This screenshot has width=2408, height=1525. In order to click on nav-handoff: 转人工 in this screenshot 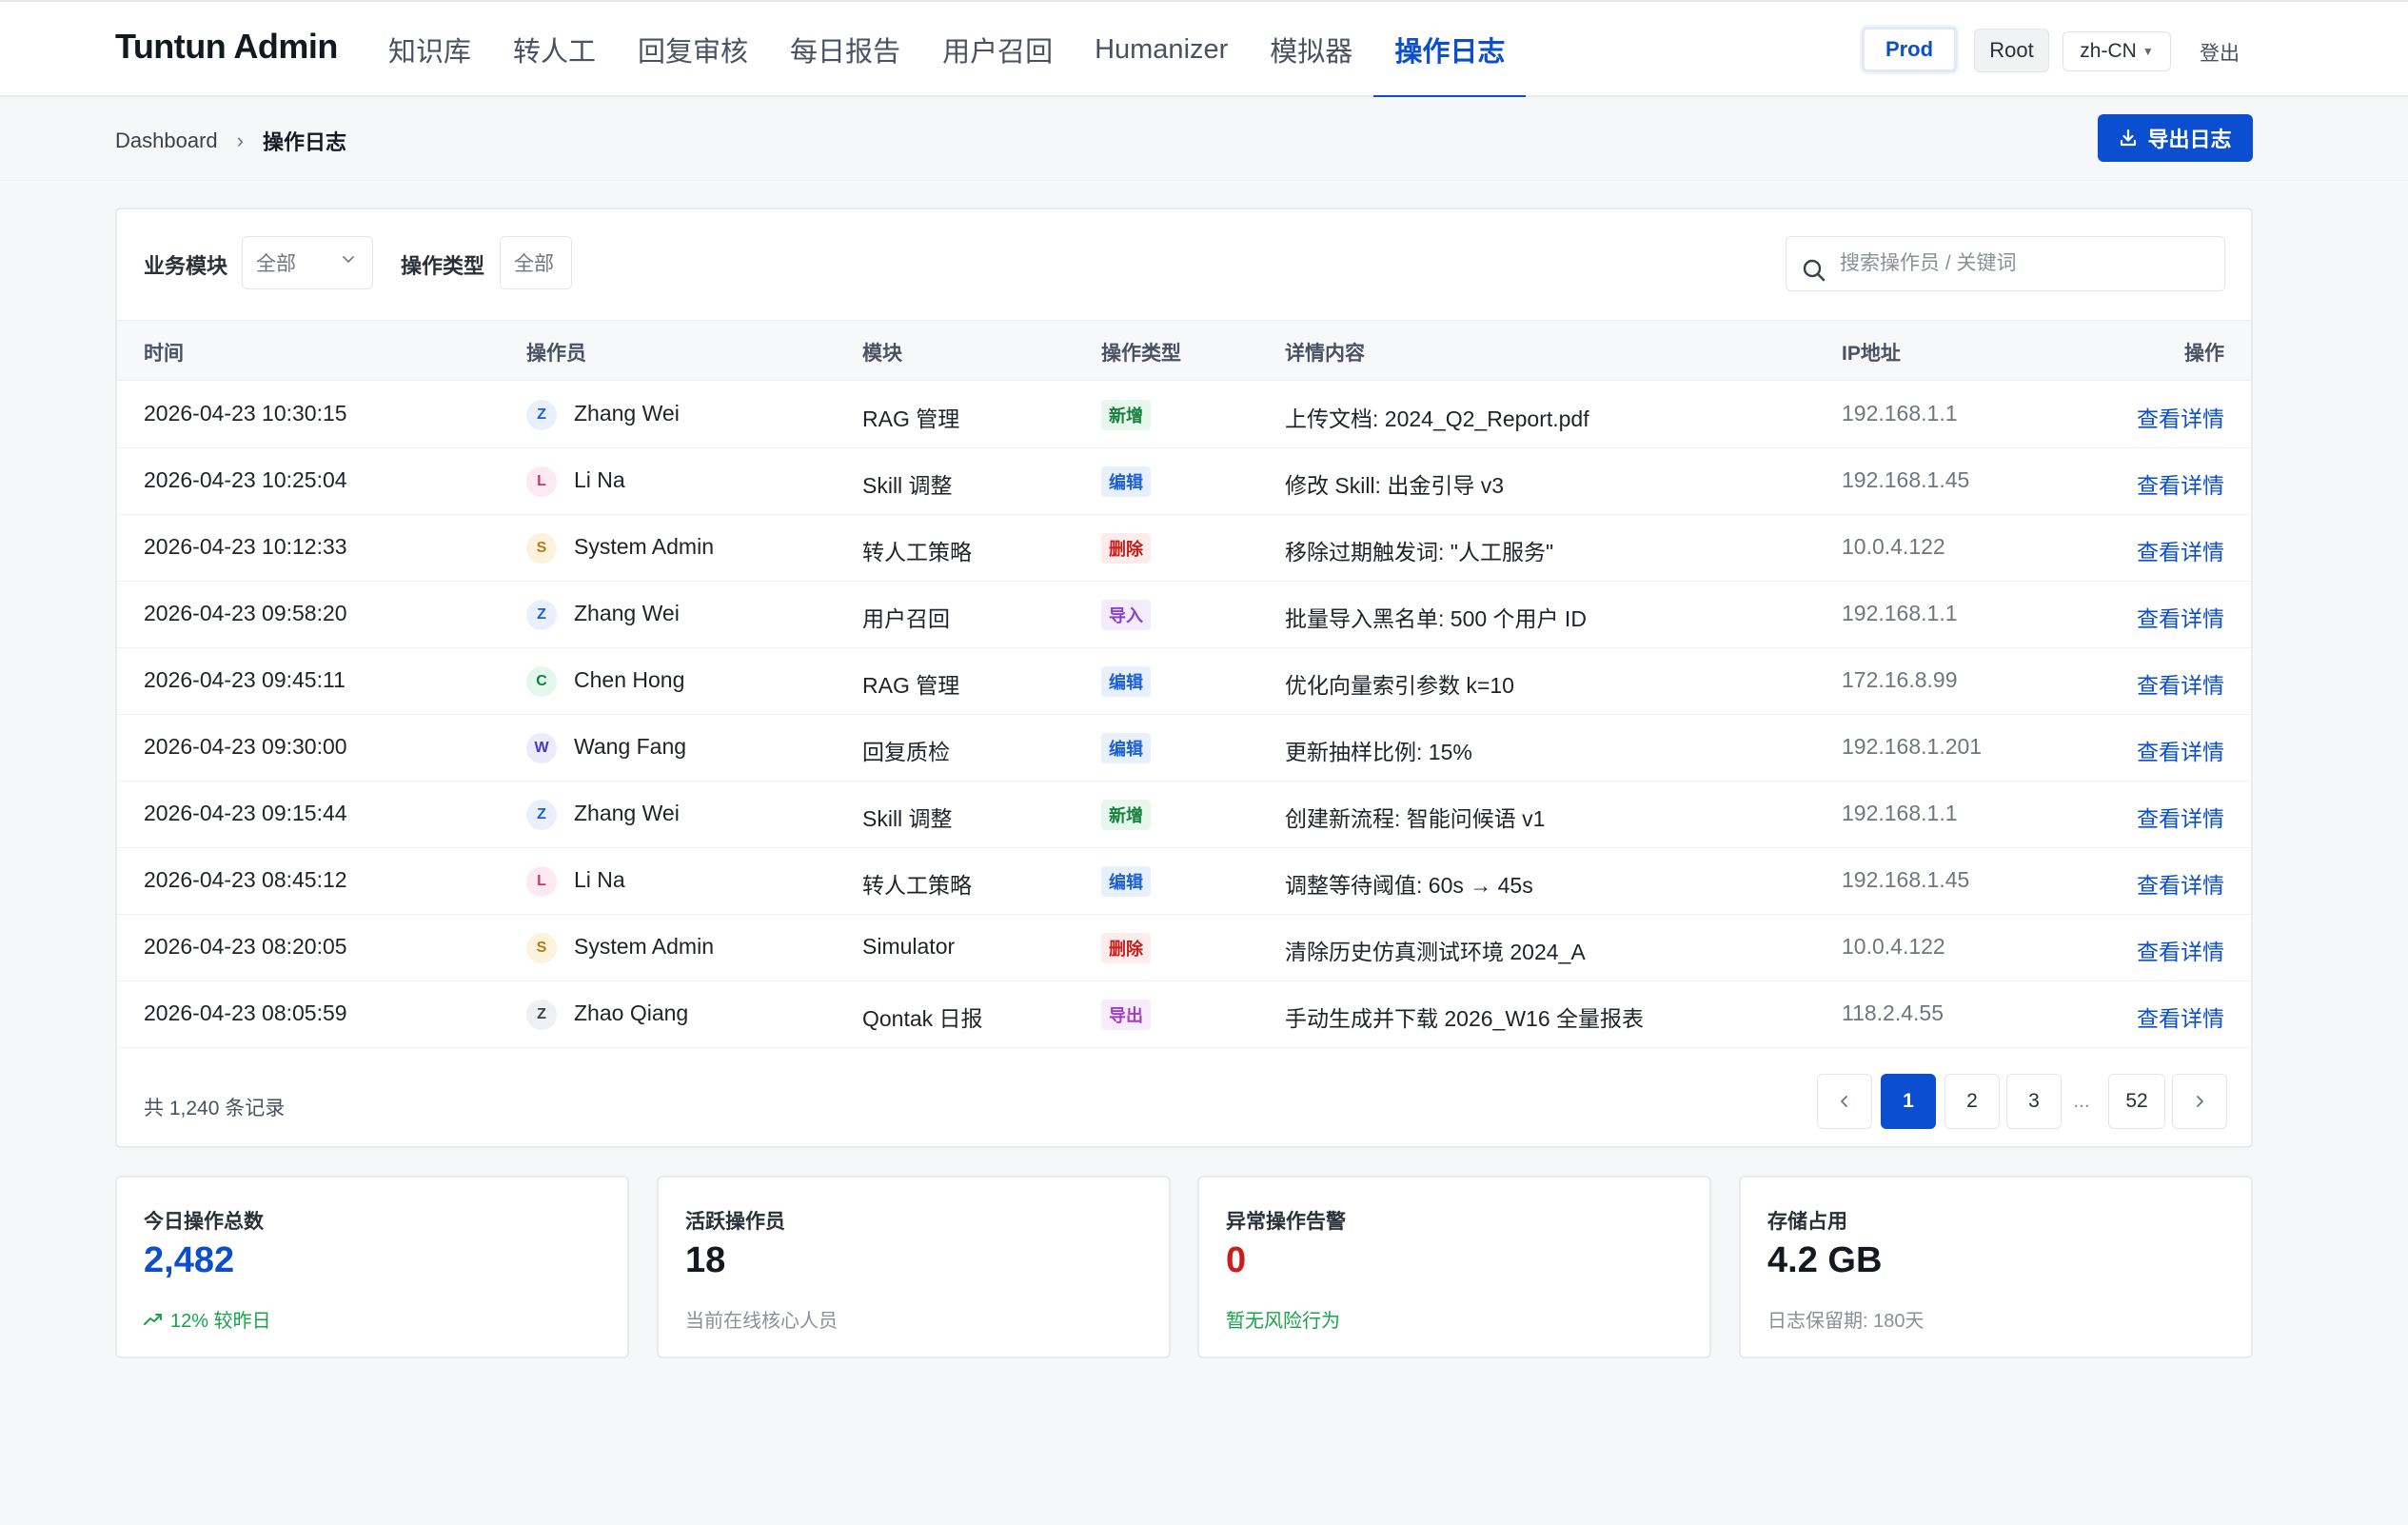, I will do `click(554, 49)`.